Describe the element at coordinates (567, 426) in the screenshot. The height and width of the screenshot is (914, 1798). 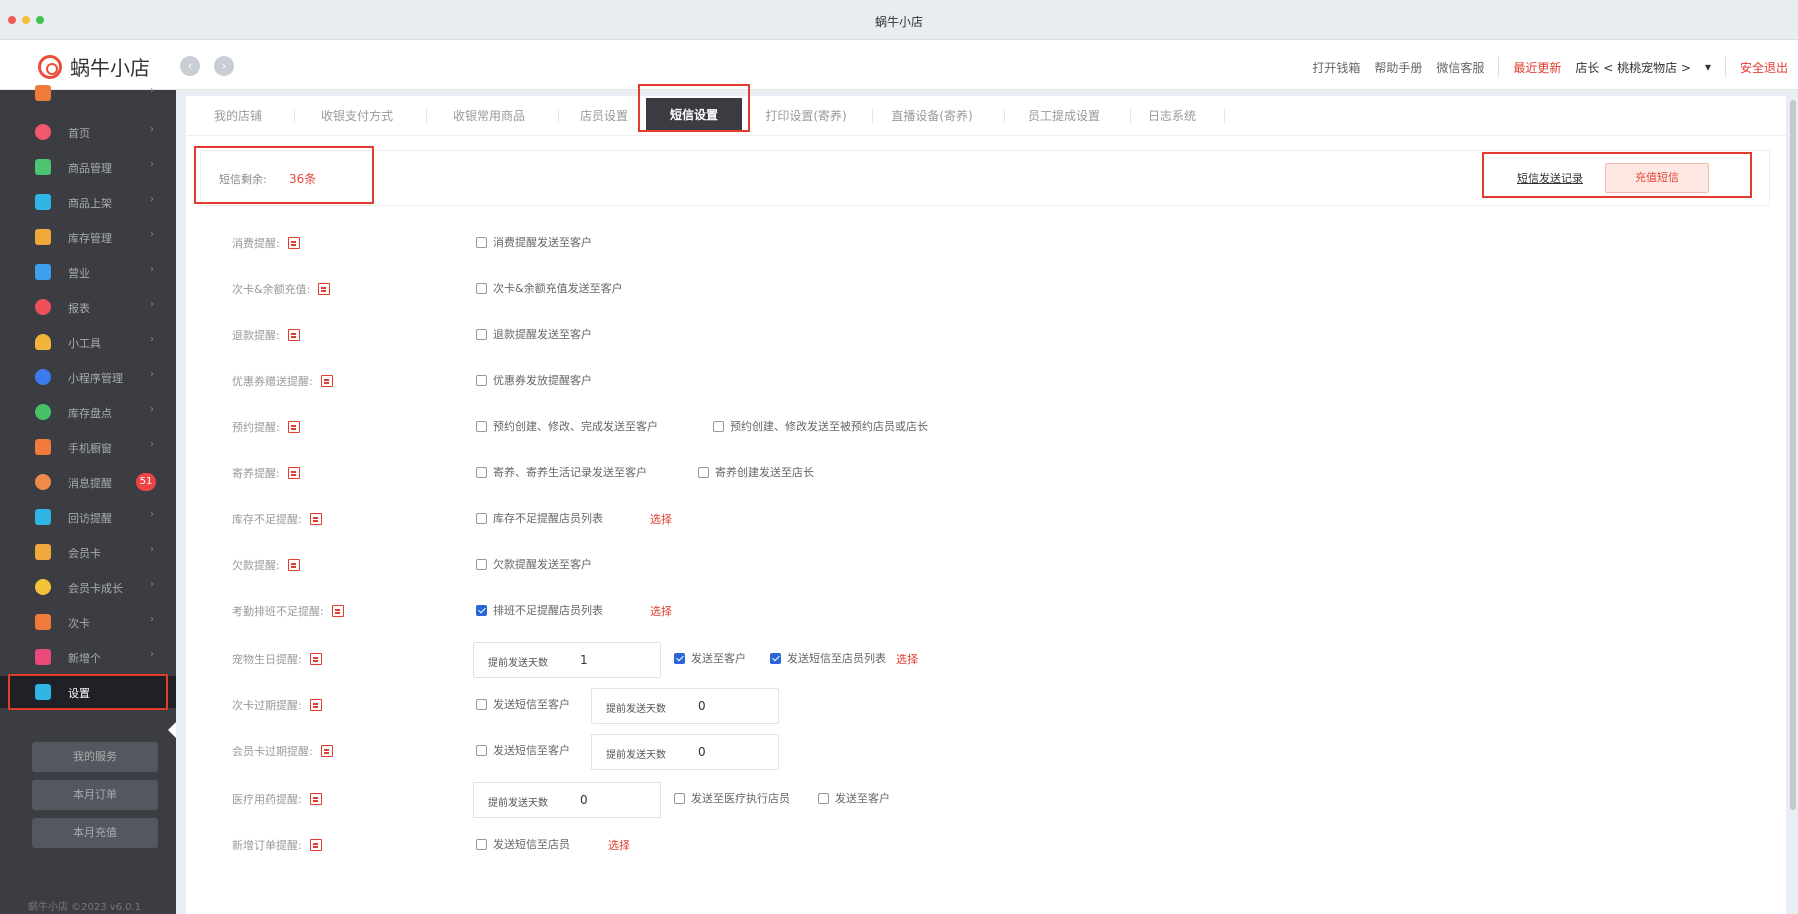
I see `option-checkbox: 预约创建、修改、完成发送至客户` at that location.